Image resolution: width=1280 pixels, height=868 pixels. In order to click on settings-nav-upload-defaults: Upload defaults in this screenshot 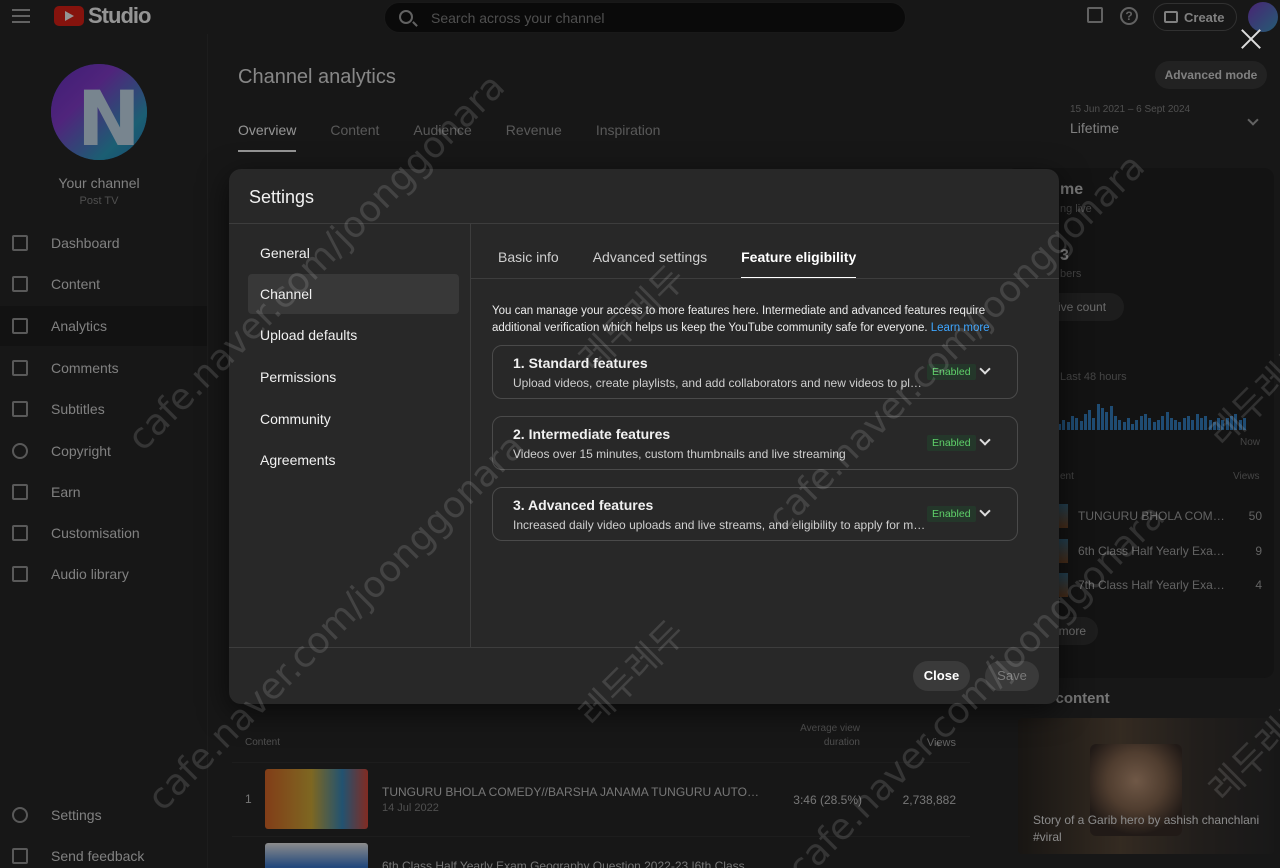, I will do `click(353, 335)`.